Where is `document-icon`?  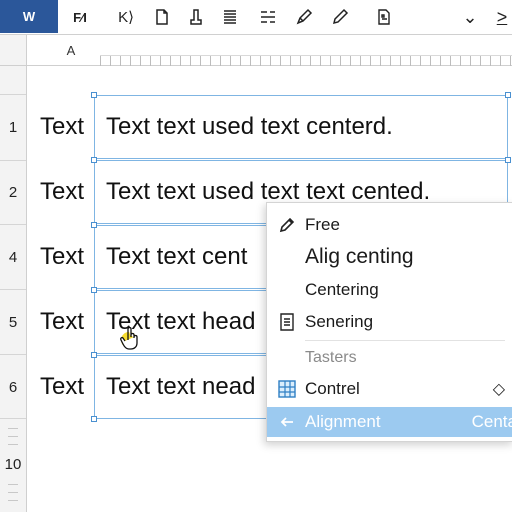 document-icon is located at coordinates (287, 322).